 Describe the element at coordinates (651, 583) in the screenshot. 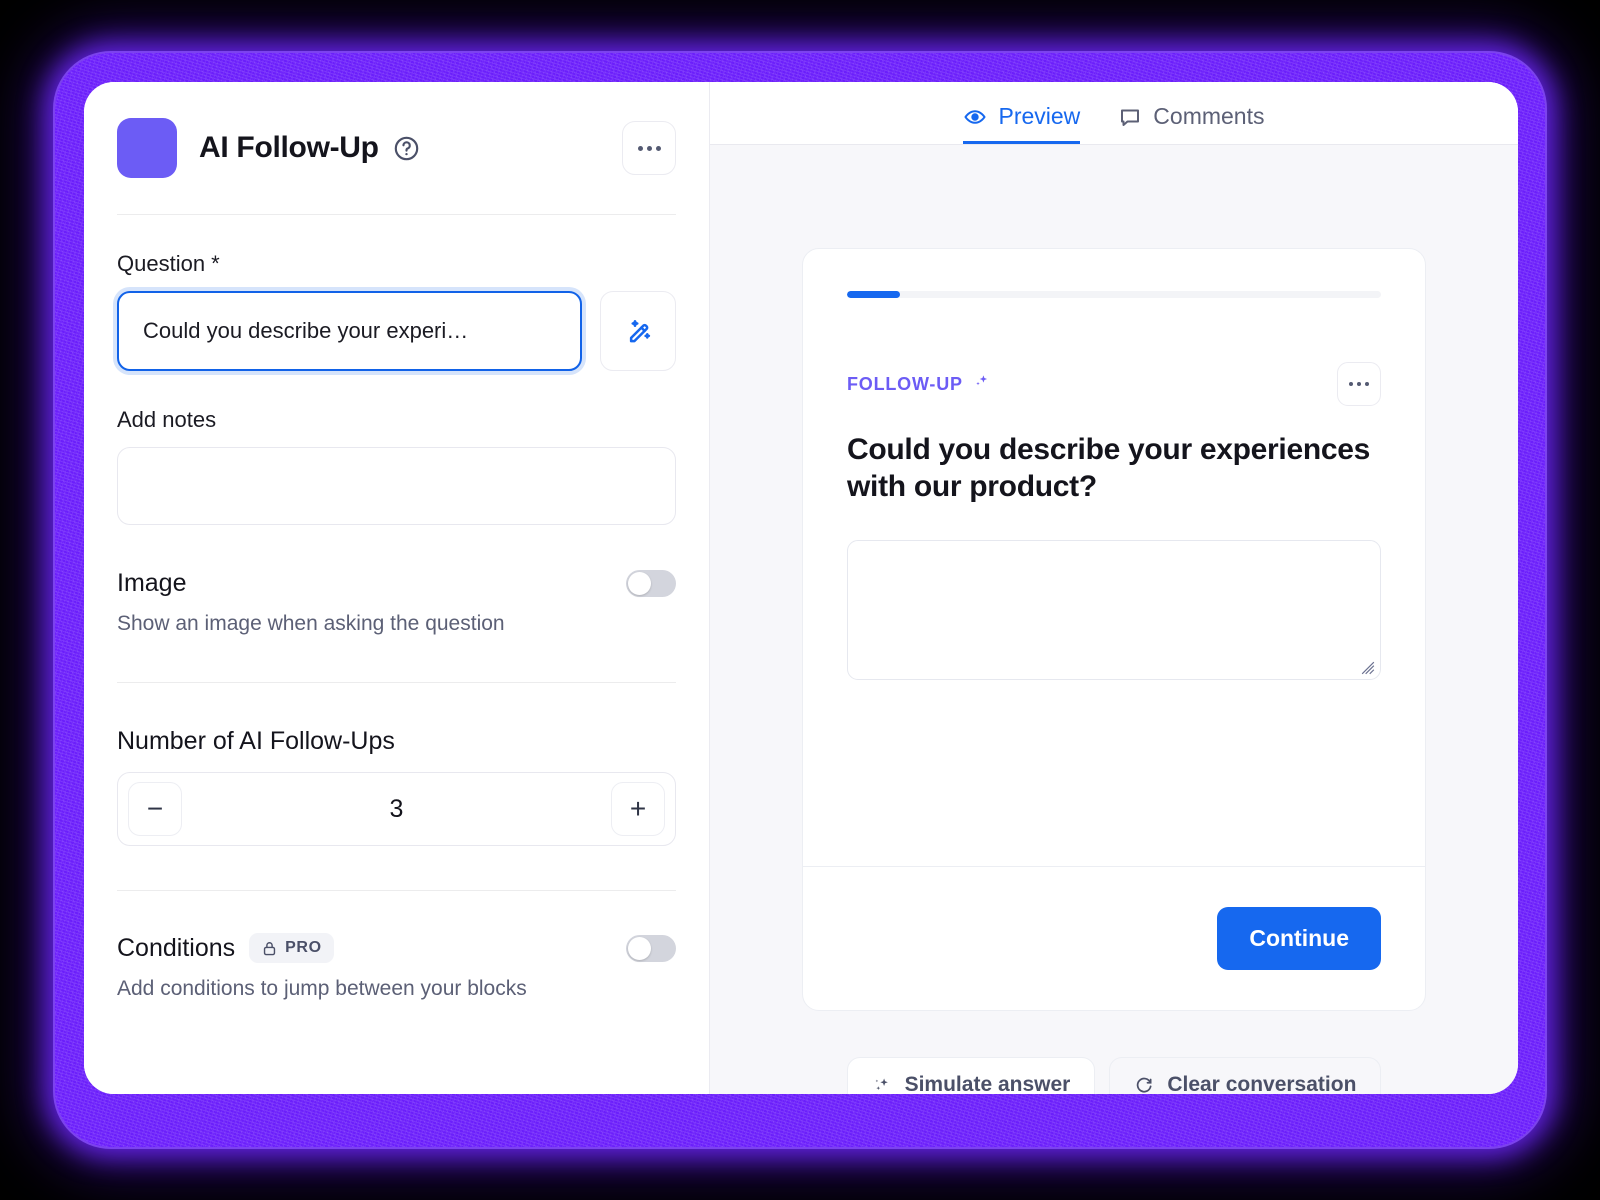

I see `image-toggle` at that location.